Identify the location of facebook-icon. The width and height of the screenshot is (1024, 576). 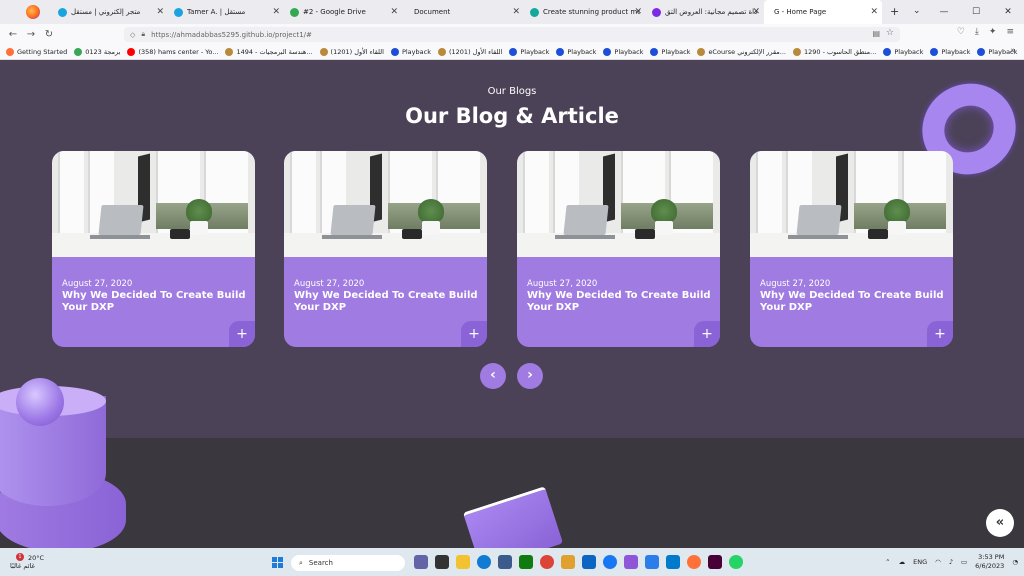
(610, 562).